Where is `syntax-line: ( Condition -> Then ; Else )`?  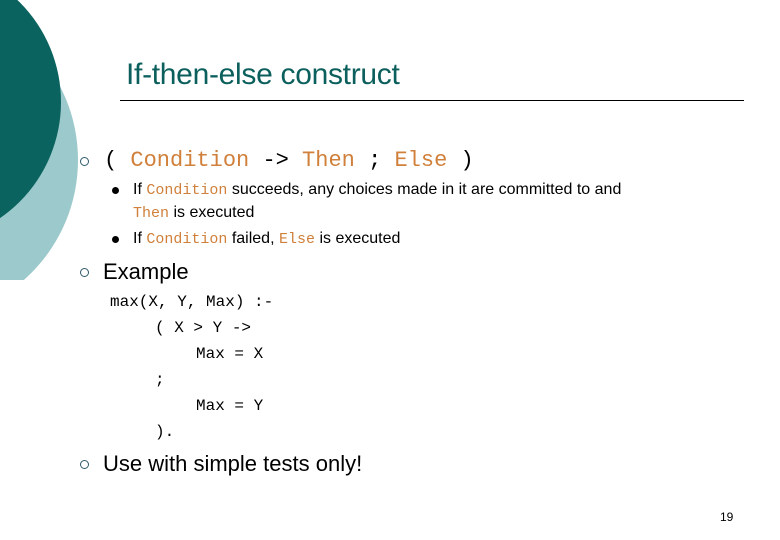
syntax-line: ( Condition -> Then ; Else ) is located at coordinates (289, 160).